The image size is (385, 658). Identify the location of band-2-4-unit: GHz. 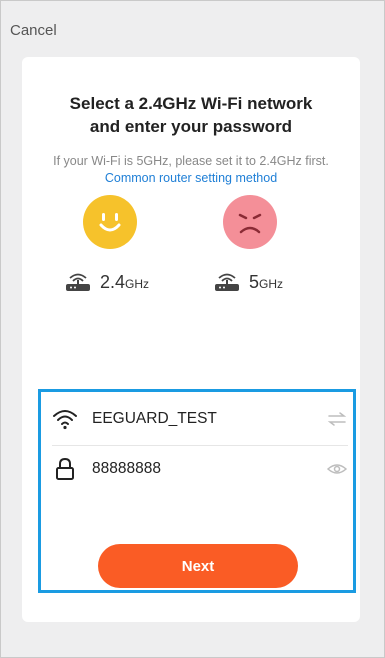
(137, 283).